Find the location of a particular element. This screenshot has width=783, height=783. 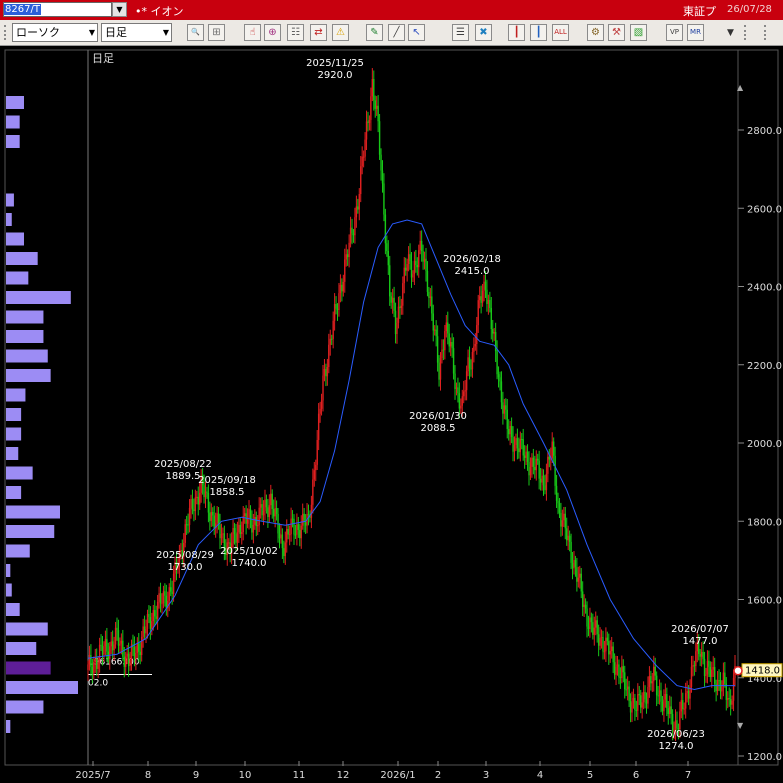

chart-type-select: ローソク ▼ is located at coordinates (55, 32).